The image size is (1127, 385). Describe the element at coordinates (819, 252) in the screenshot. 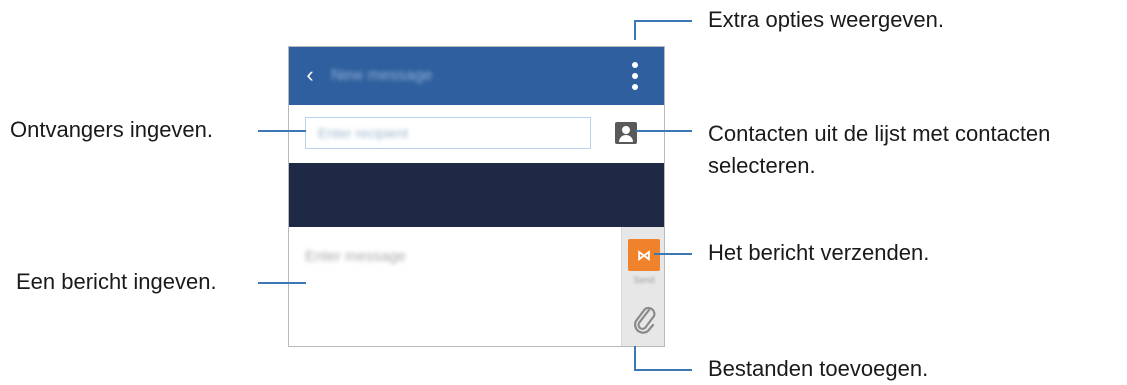

I see `send-label: Het bericht verzenden.` at that location.